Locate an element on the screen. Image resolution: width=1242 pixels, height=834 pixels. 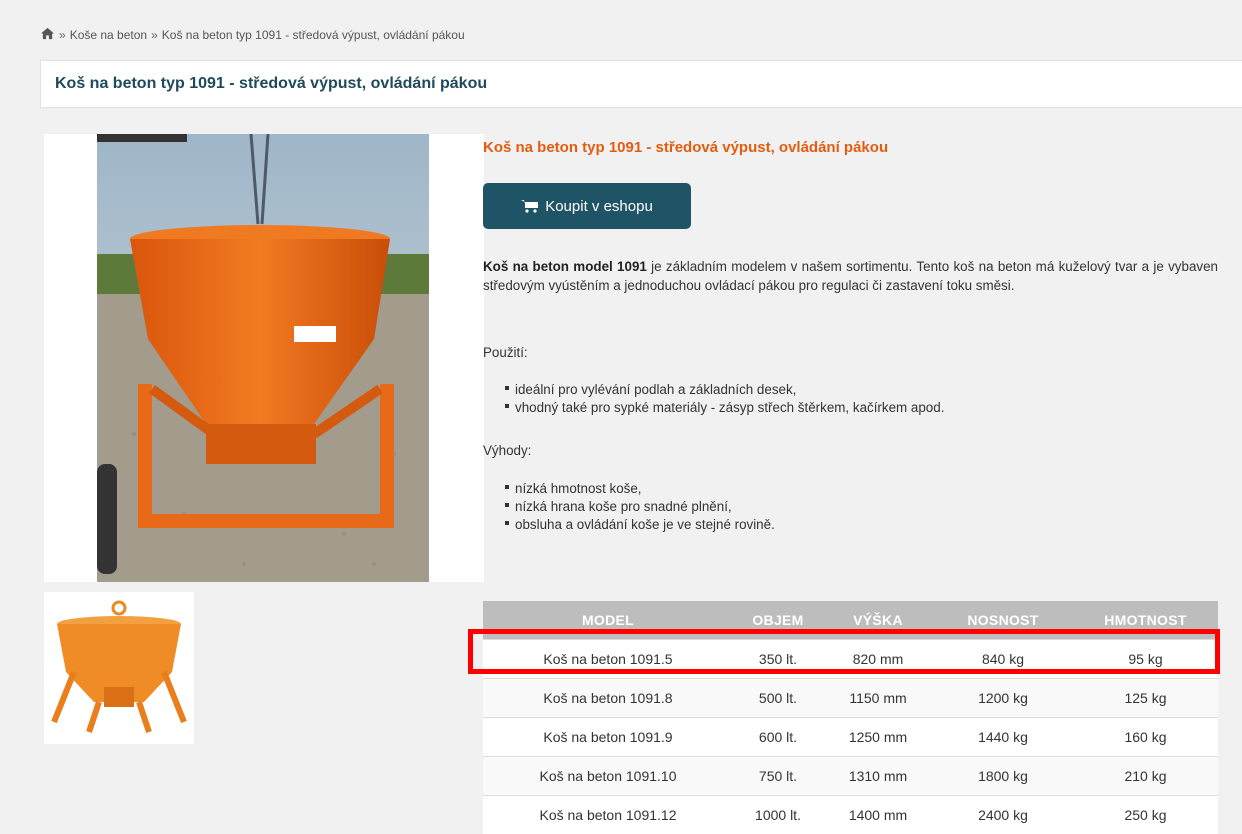
buy-button-label: Koupit v eshopu is located at coordinates (599, 206).